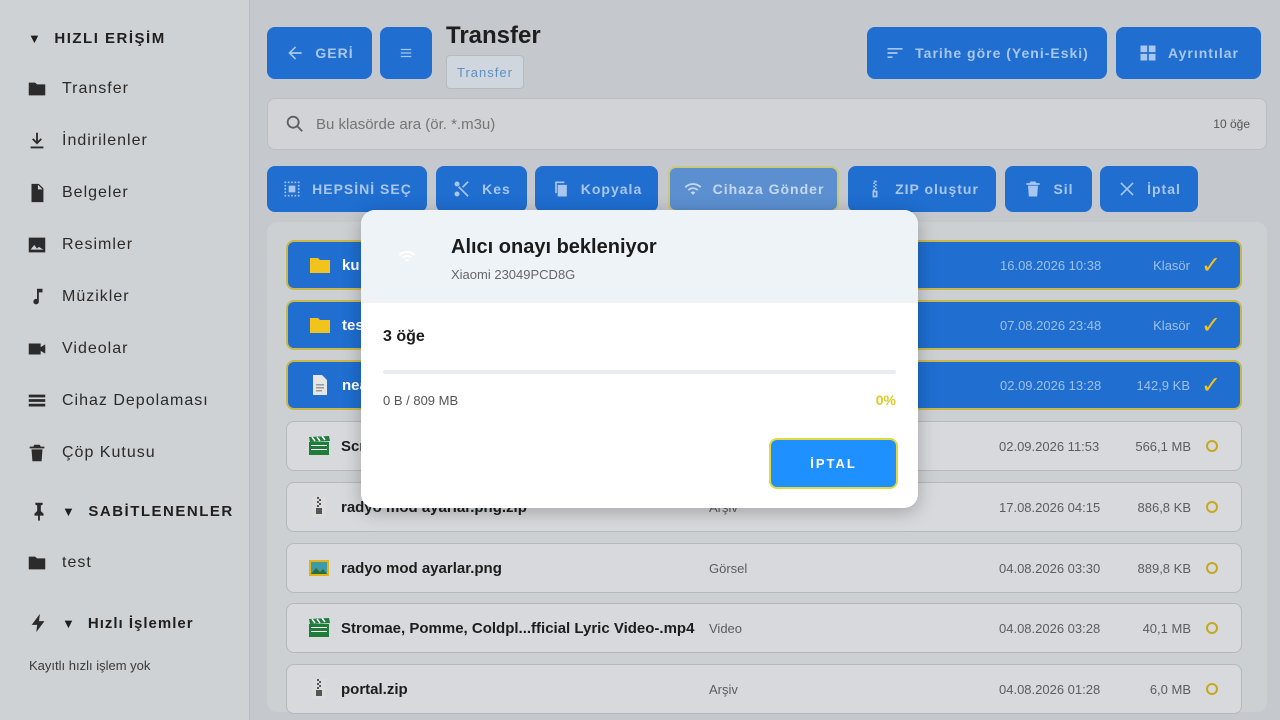 The height and width of the screenshot is (720, 1280). Describe the element at coordinates (117, 401) in the screenshot. I see `sidebar-item-storage: Cihaz Depolaması` at that location.